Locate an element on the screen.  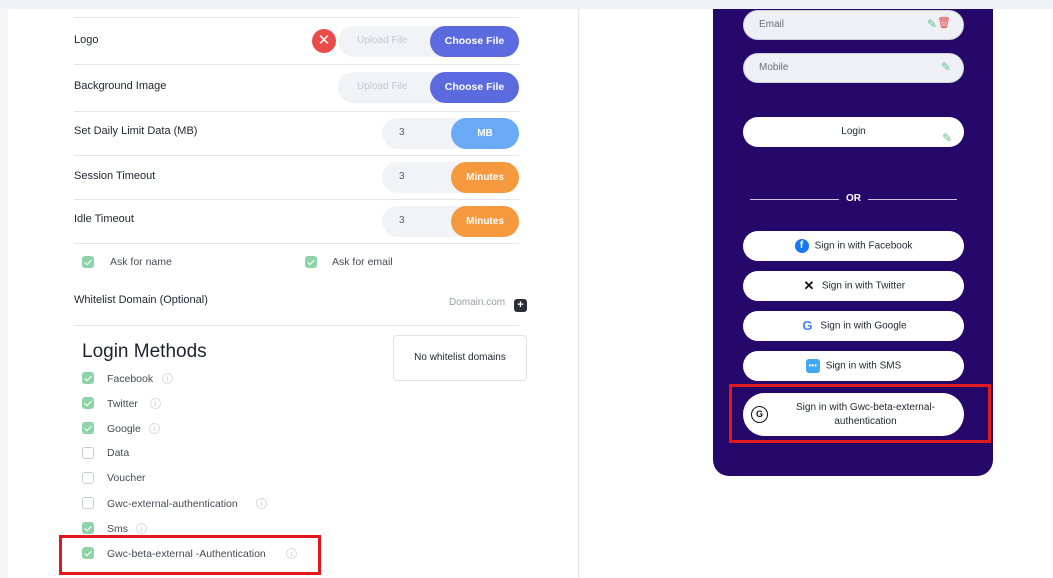
sign-in-twitter-button: ✕ Sign in with Twitter is located at coordinates (853, 286).